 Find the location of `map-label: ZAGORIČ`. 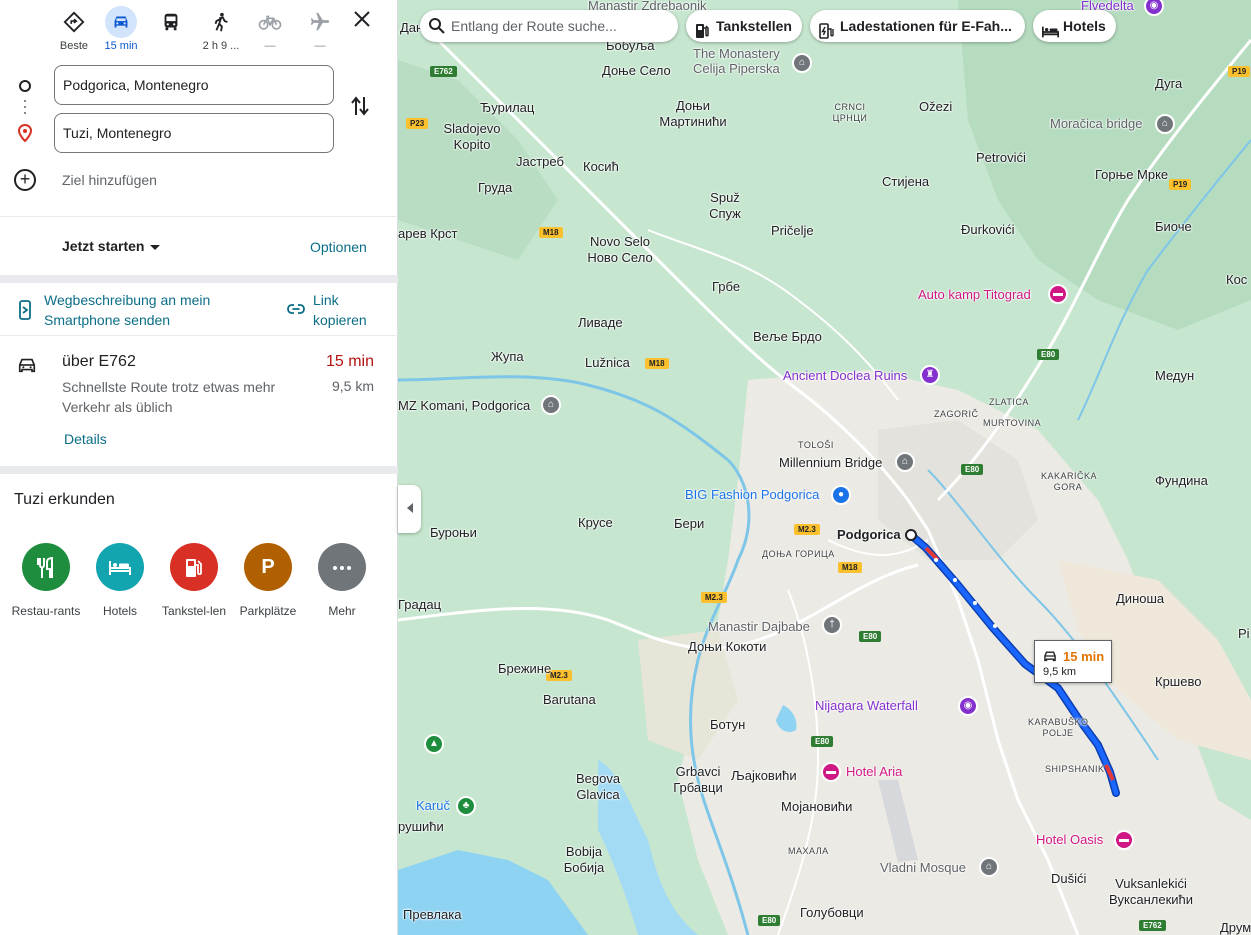

map-label: ZAGORIČ is located at coordinates (956, 414).